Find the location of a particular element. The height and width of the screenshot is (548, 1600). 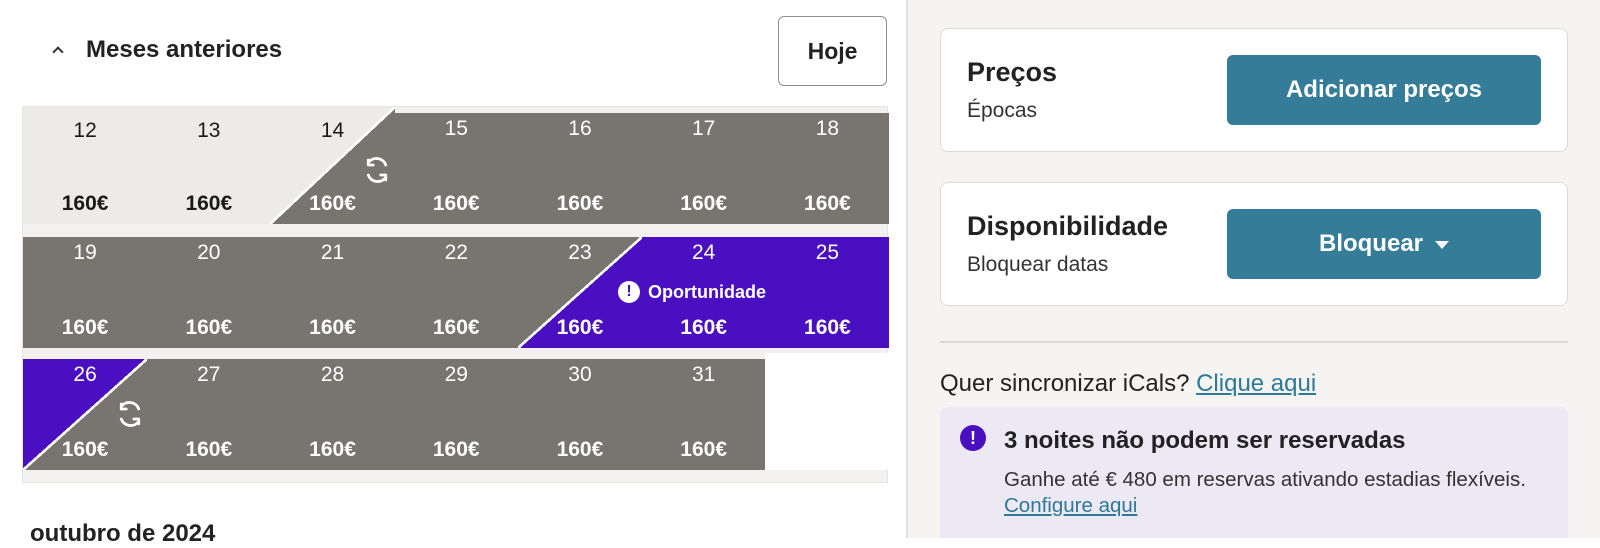

caret-down-icon is located at coordinates (1442, 245).